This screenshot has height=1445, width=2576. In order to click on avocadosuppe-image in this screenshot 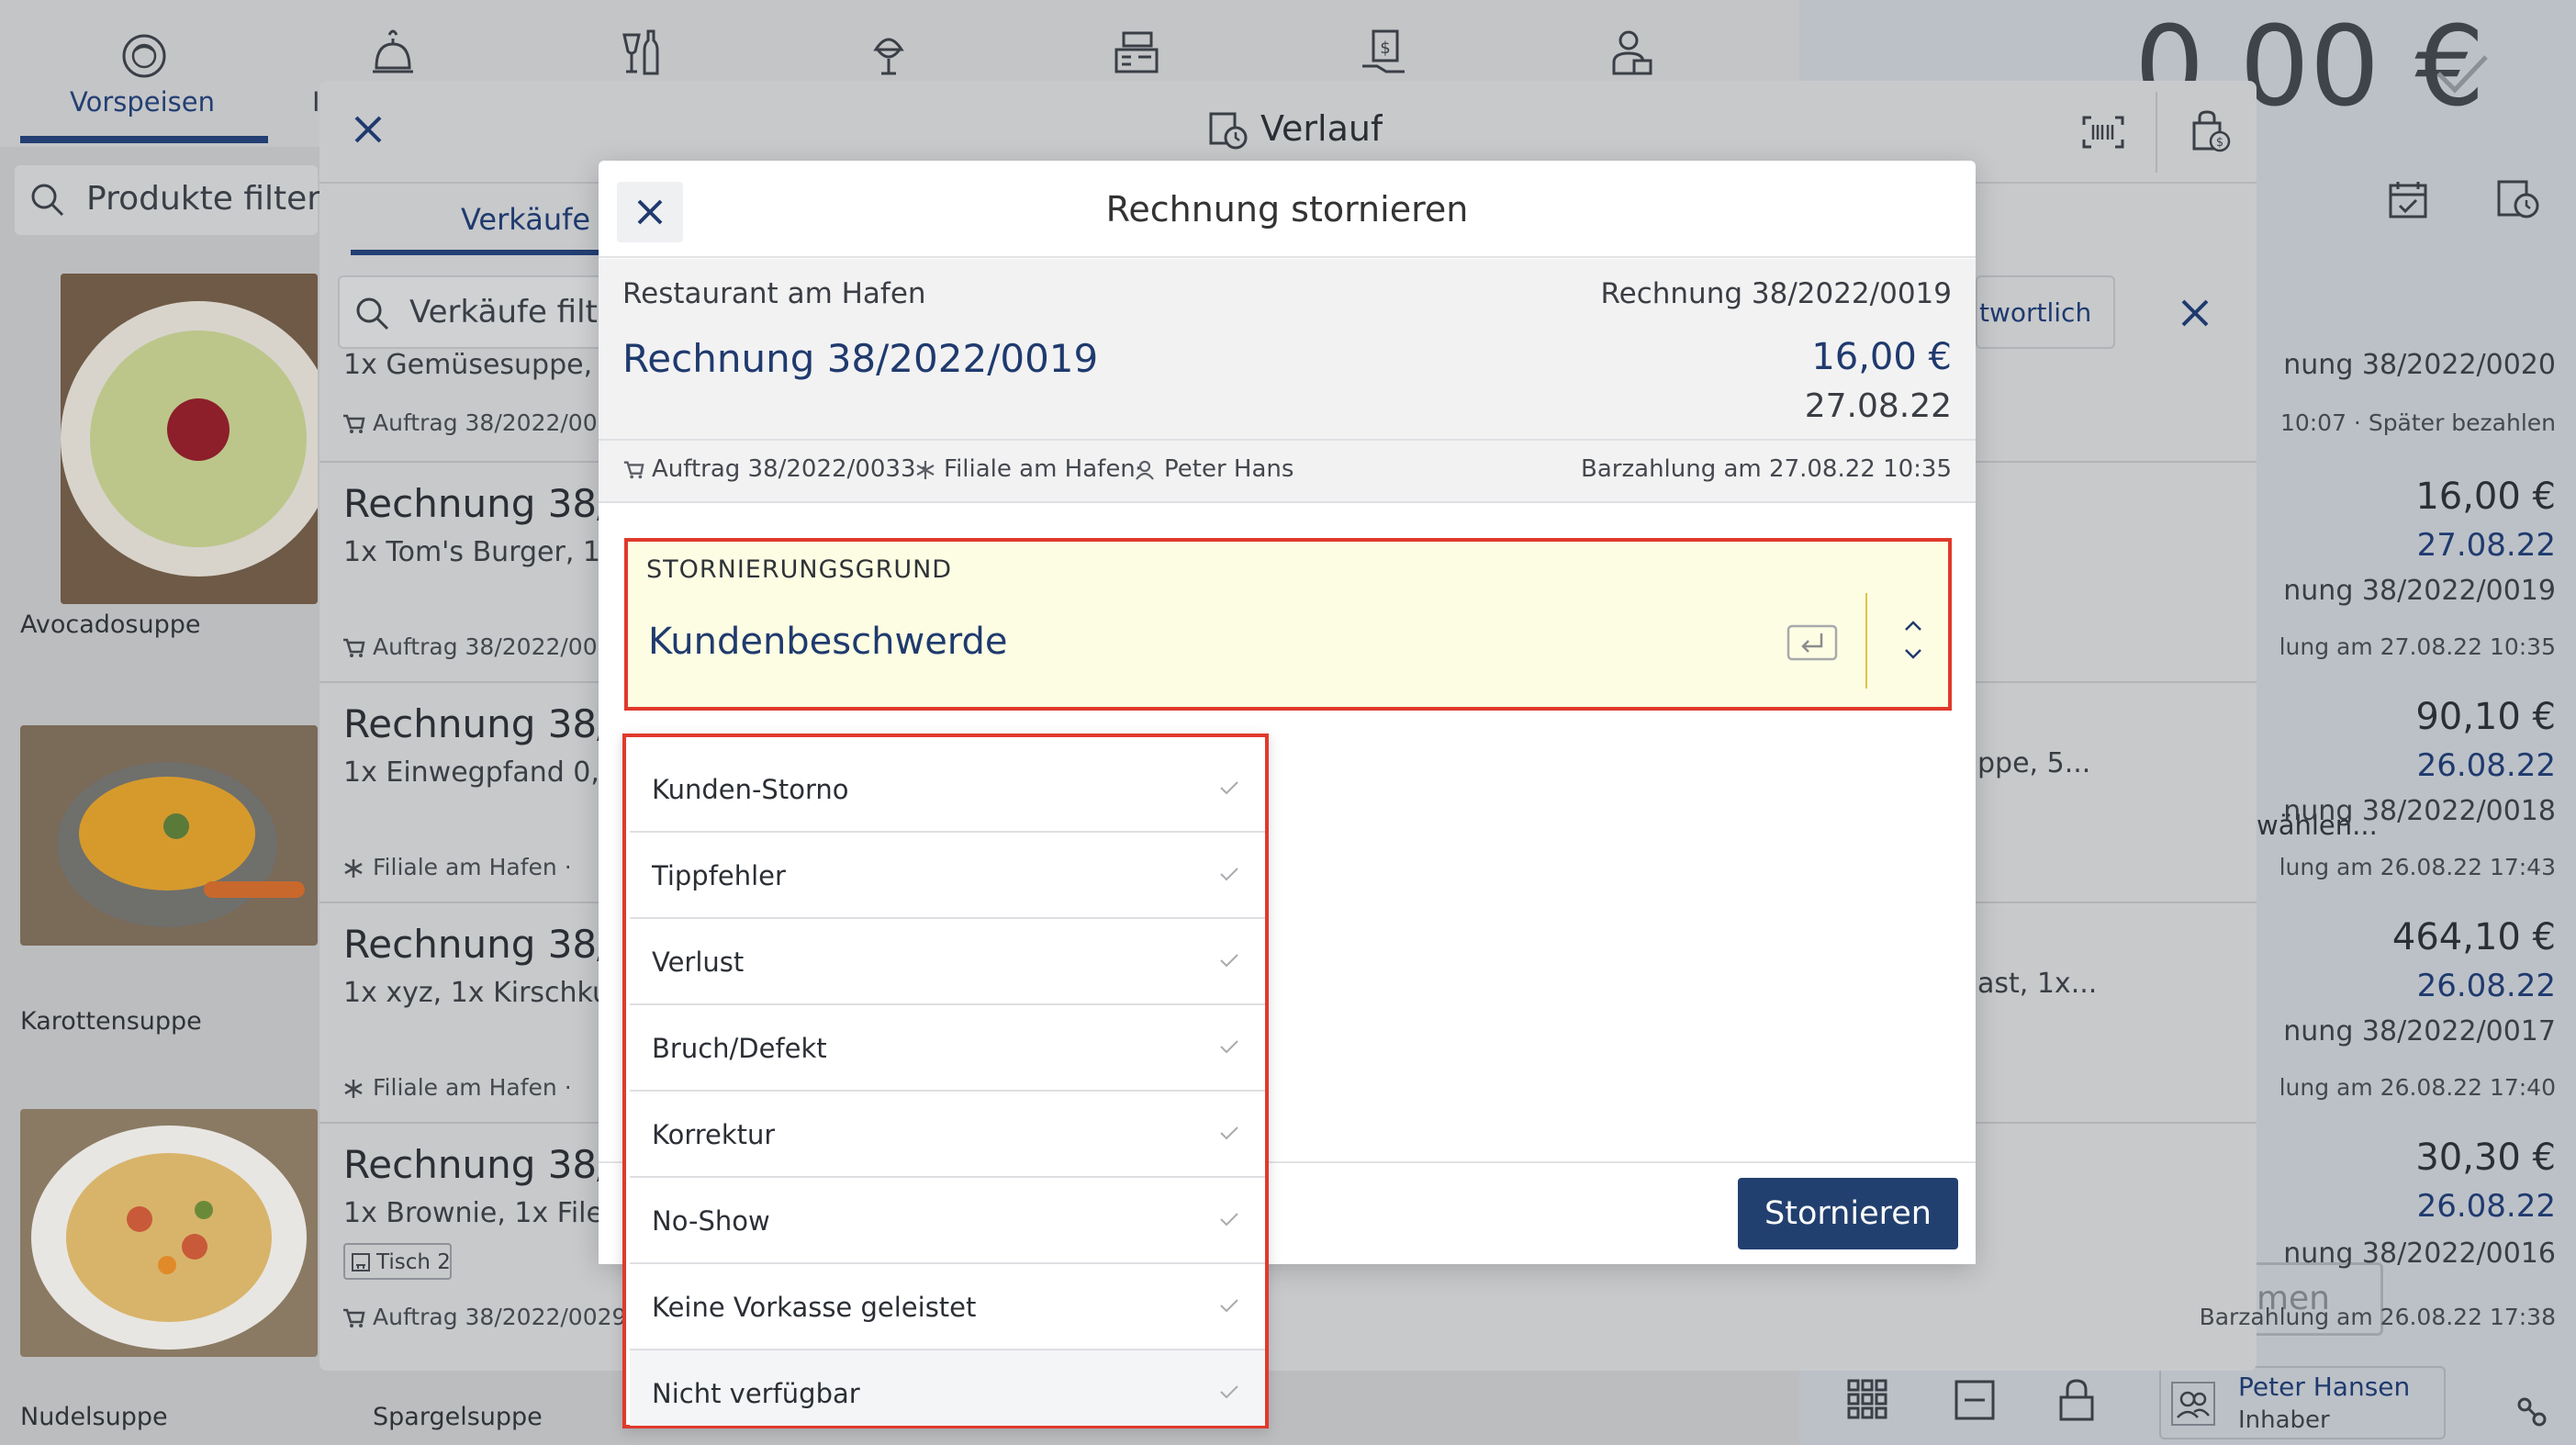, I will do `click(189, 439)`.